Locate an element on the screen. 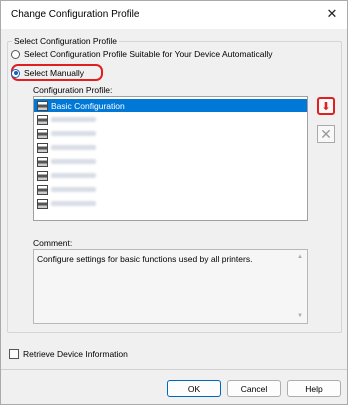 This screenshot has height=405, width=348. import-profile-button: ⬇ is located at coordinates (326, 106).